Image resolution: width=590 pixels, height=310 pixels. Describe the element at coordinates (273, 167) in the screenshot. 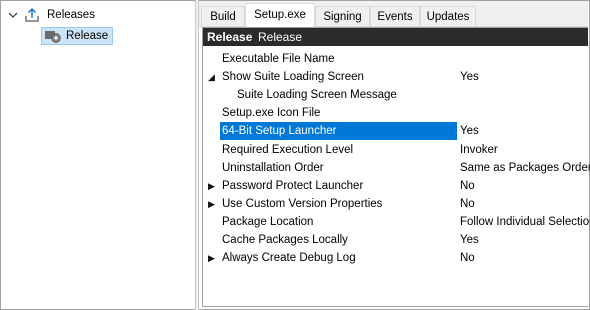

I see `property-name: Uninstallation Order` at that location.